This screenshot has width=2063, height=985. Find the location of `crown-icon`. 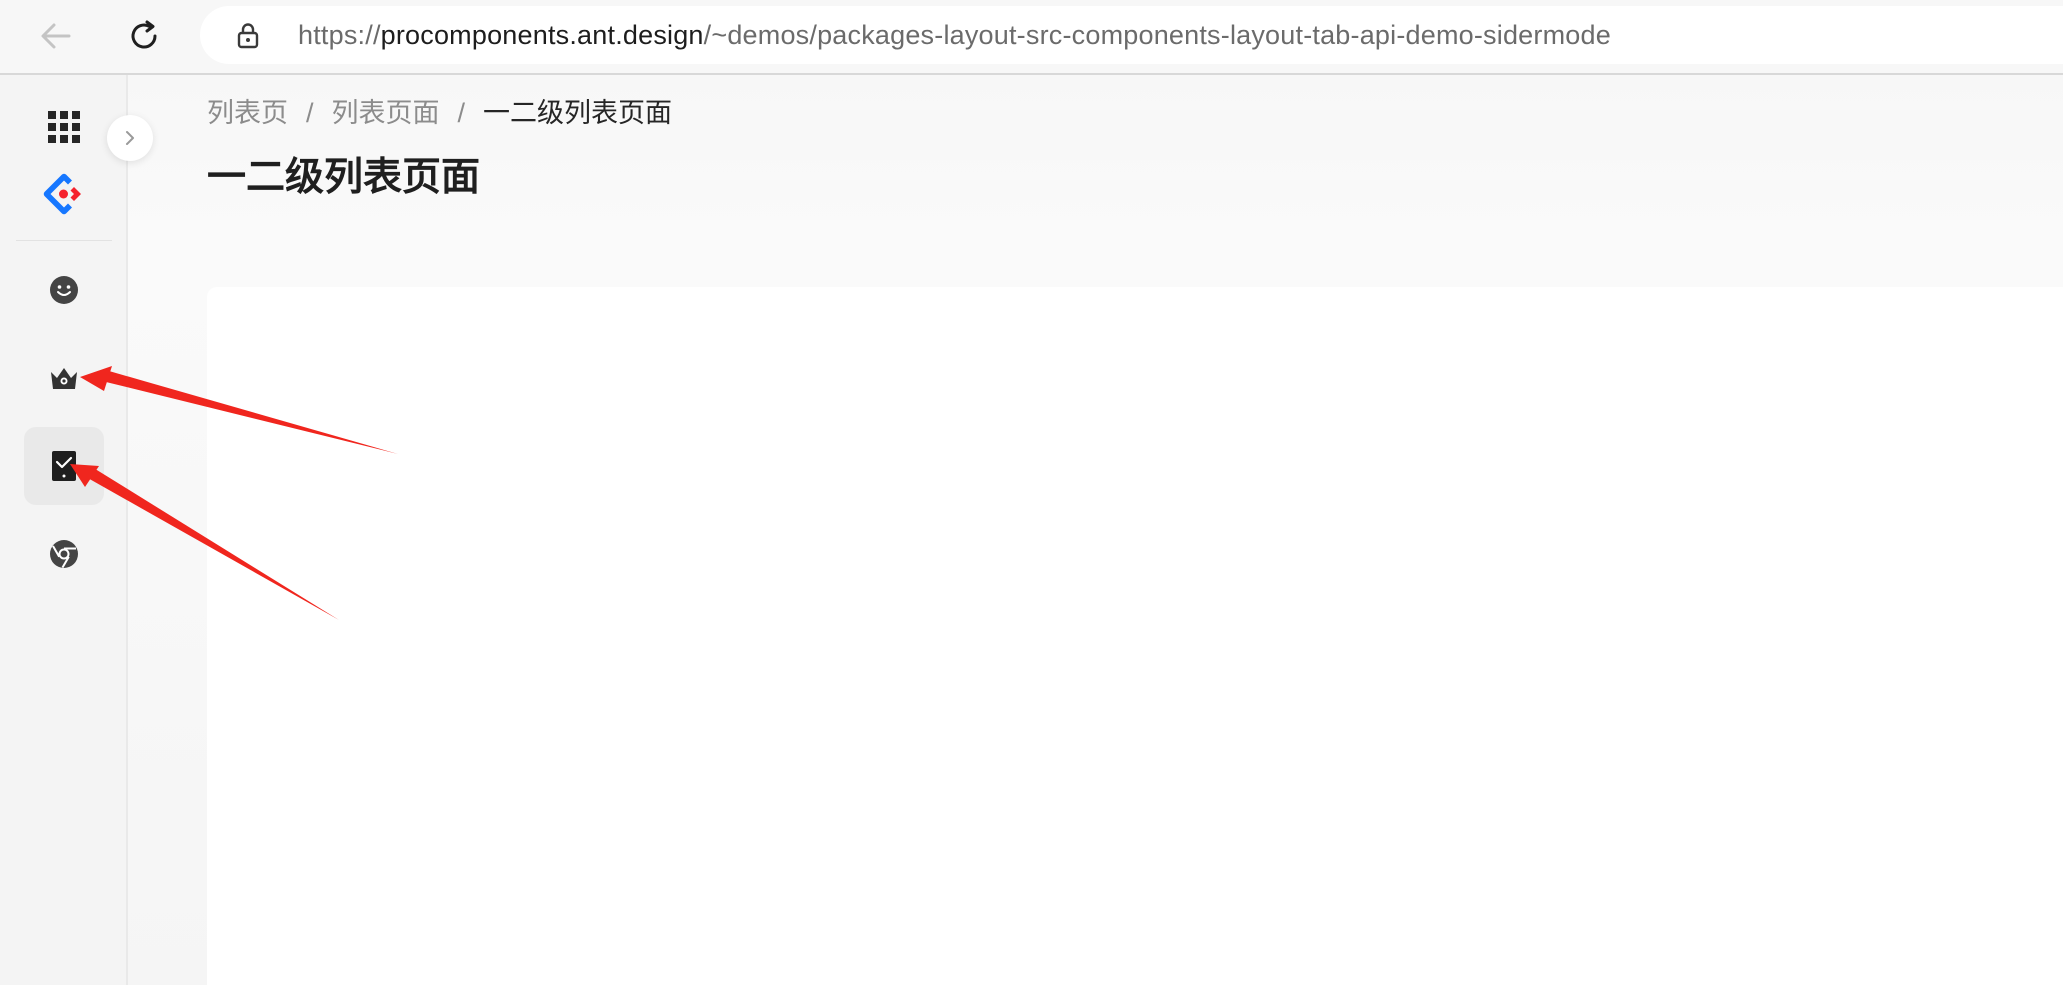

crown-icon is located at coordinates (64, 378).